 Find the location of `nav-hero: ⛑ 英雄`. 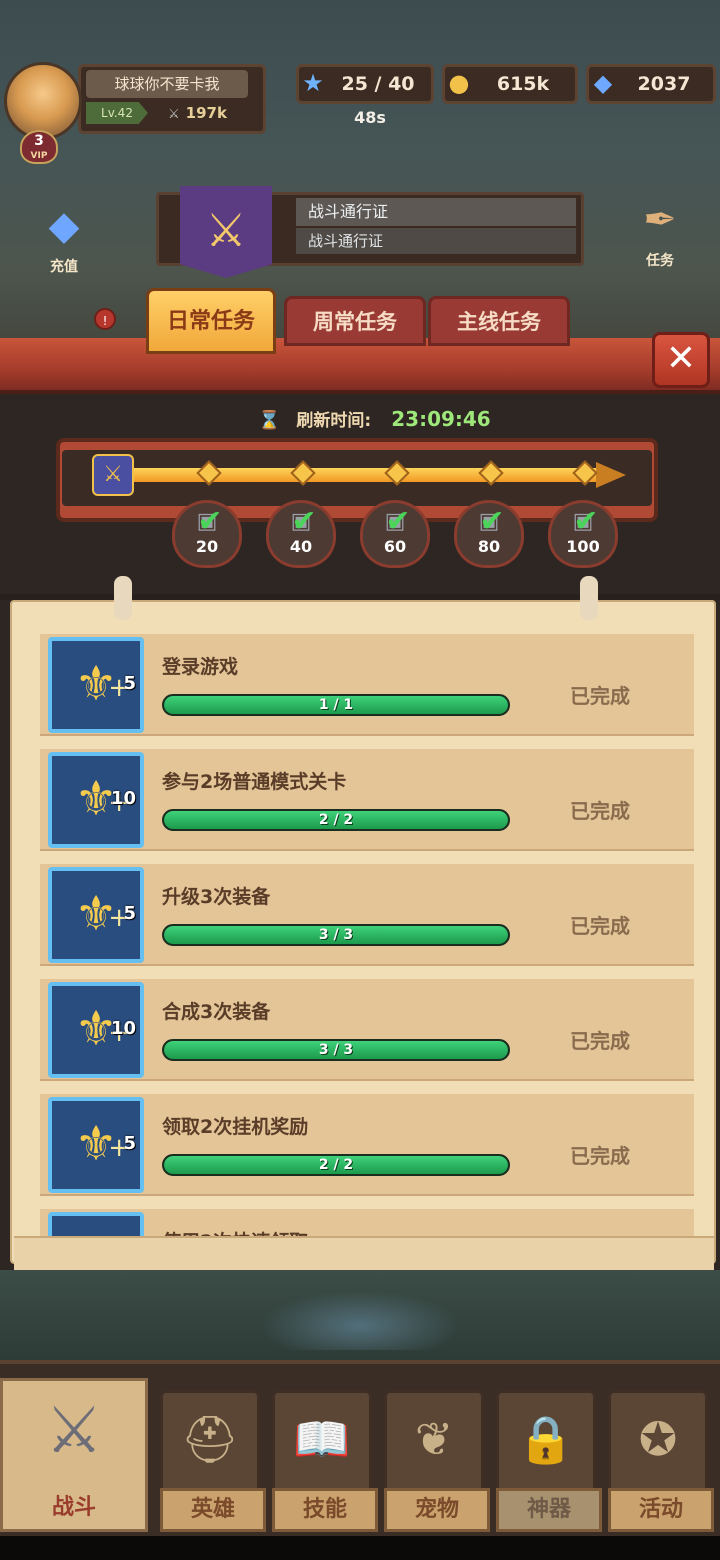

nav-hero: ⛑ 英雄 is located at coordinates (213, 1461).